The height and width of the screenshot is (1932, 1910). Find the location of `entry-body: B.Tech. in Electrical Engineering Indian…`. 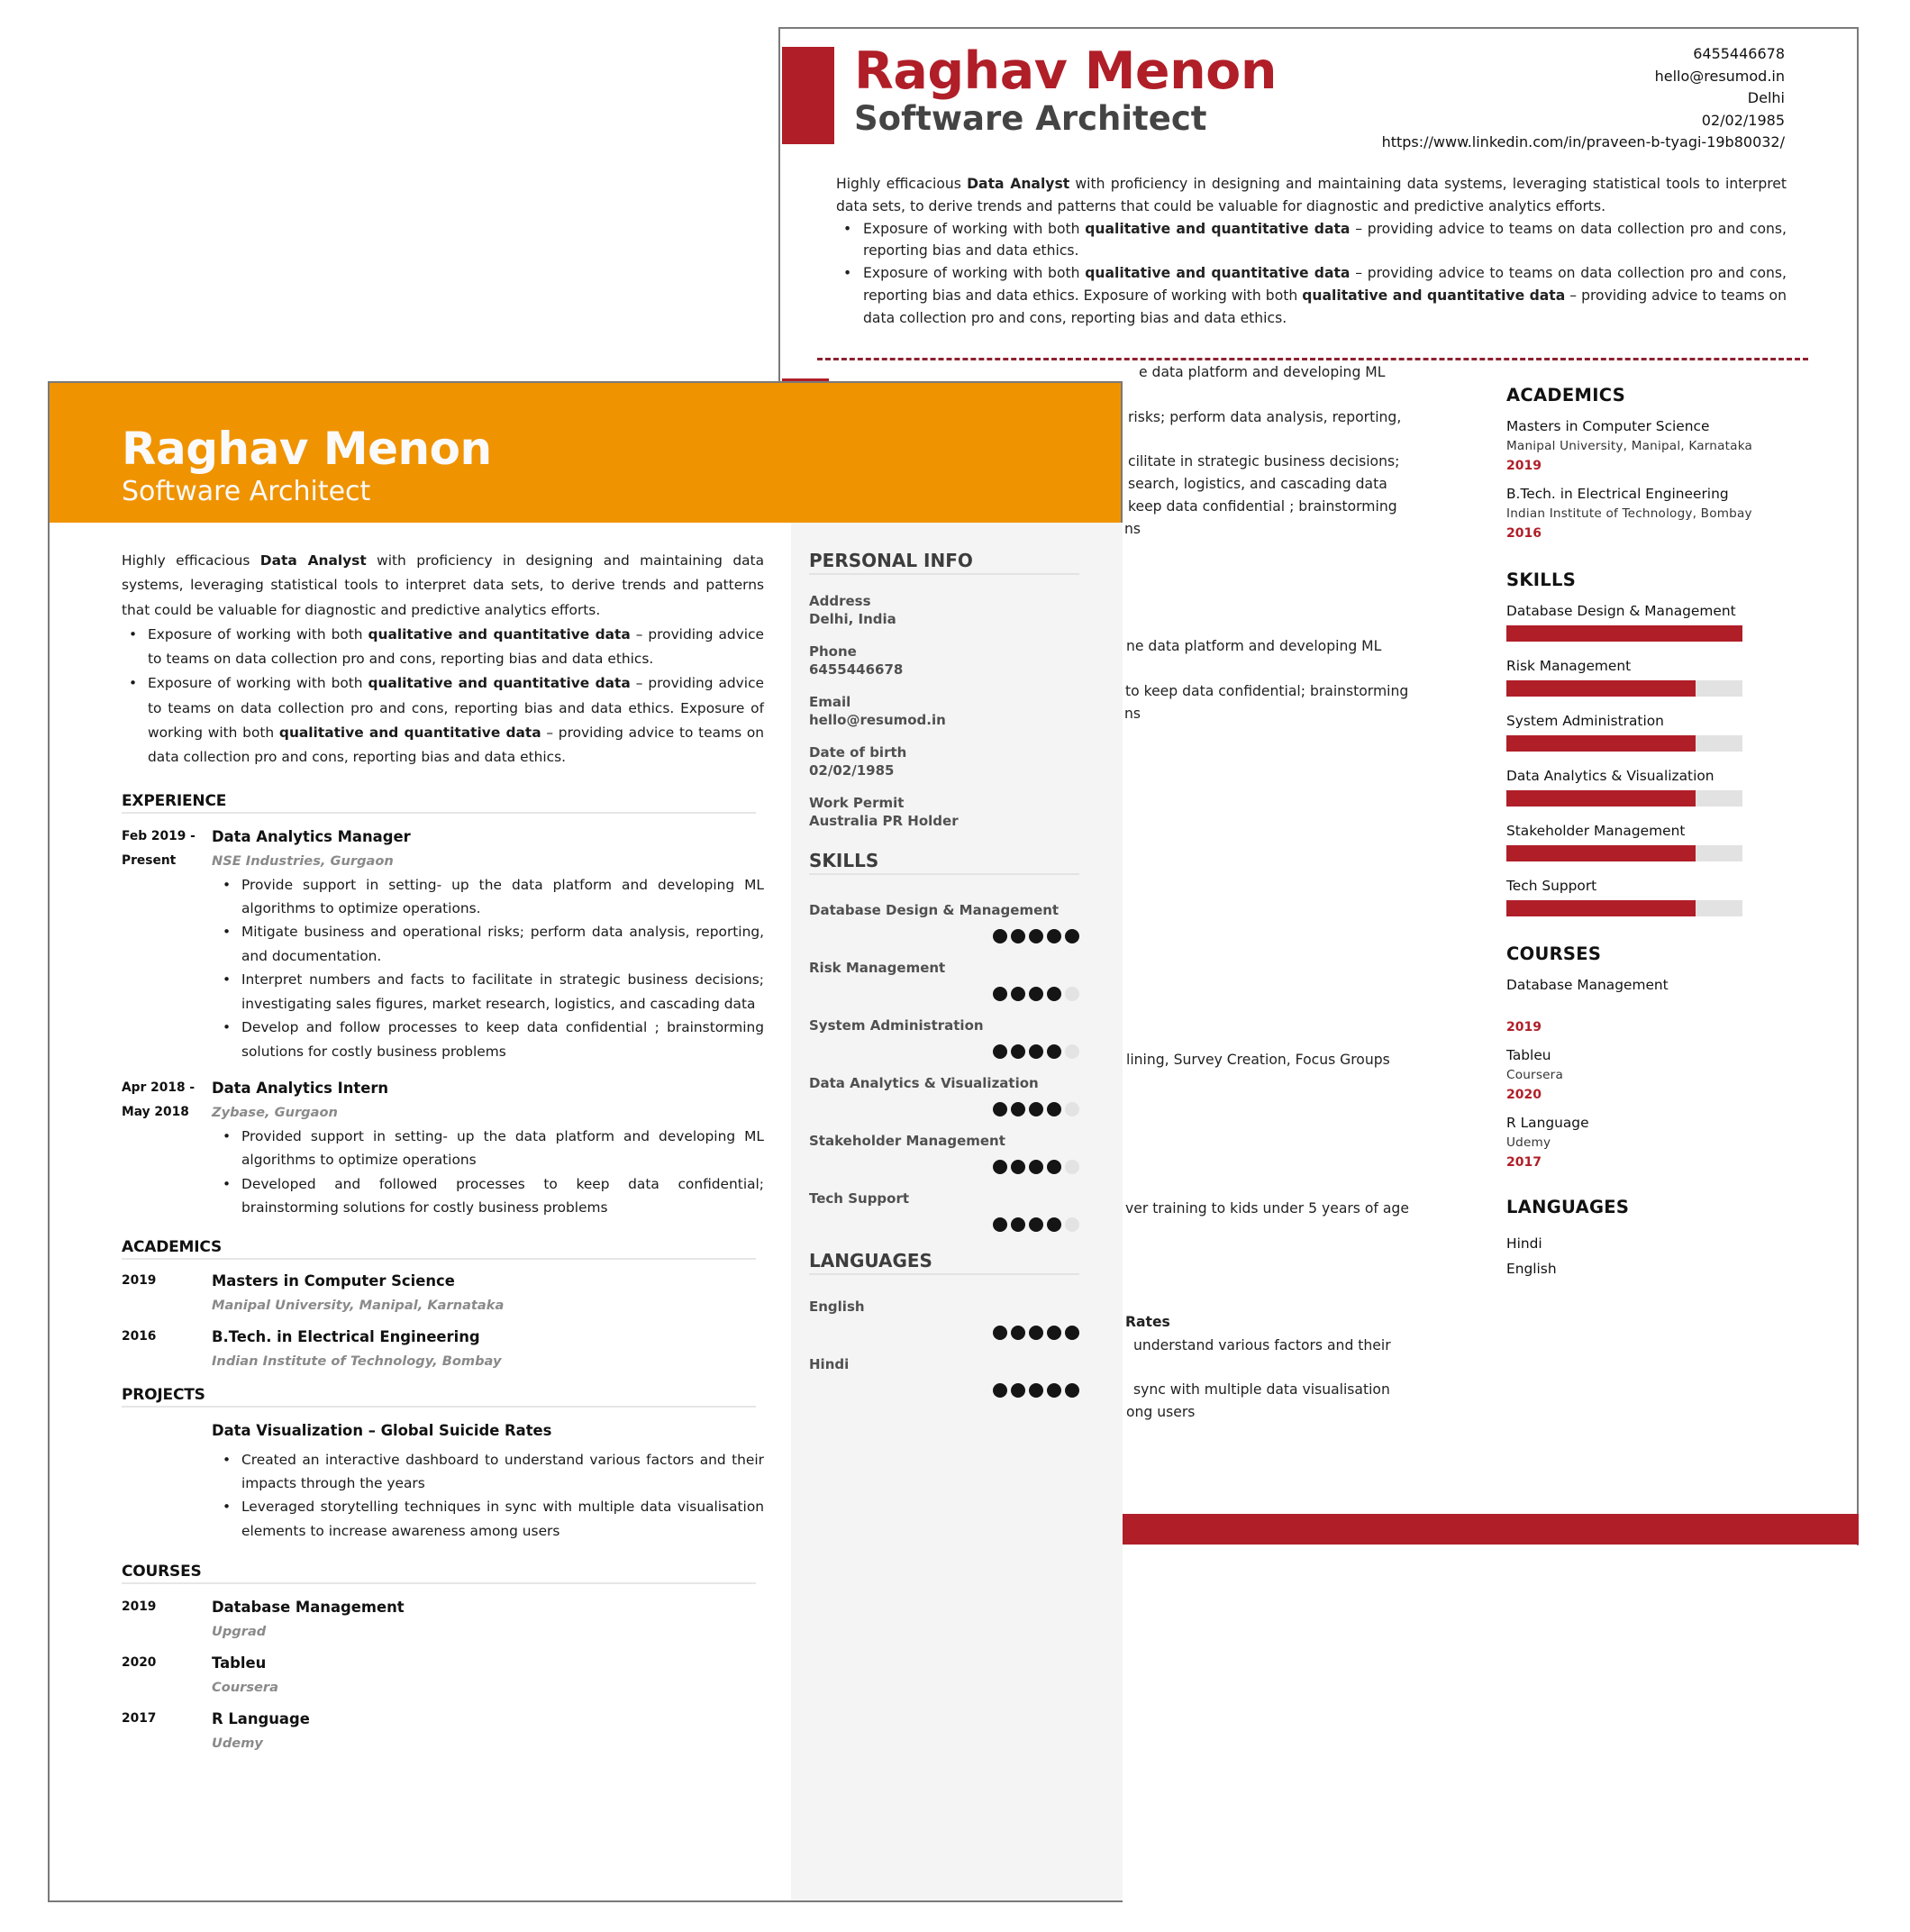

entry-body: B.Tech. in Electrical Engineering Indian… is located at coordinates (488, 1349).